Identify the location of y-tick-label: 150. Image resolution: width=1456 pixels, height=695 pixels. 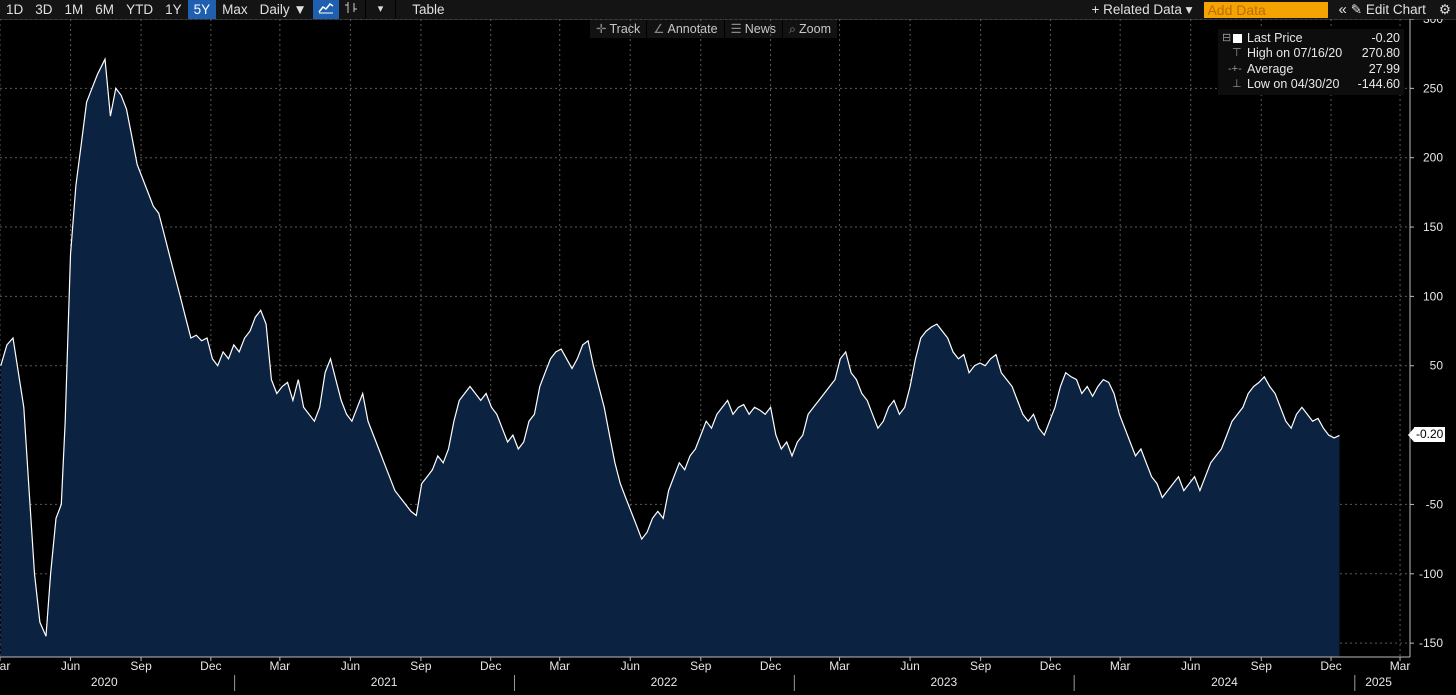
(1433, 227).